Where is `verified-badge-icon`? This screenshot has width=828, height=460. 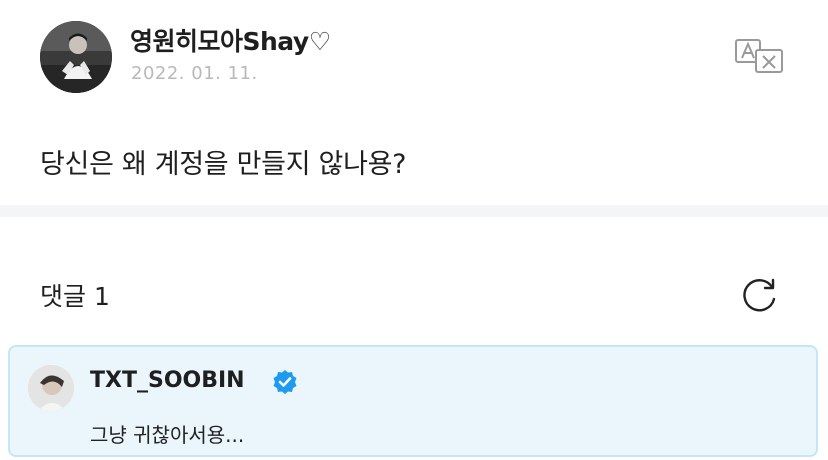
verified-badge-icon is located at coordinates (285, 382).